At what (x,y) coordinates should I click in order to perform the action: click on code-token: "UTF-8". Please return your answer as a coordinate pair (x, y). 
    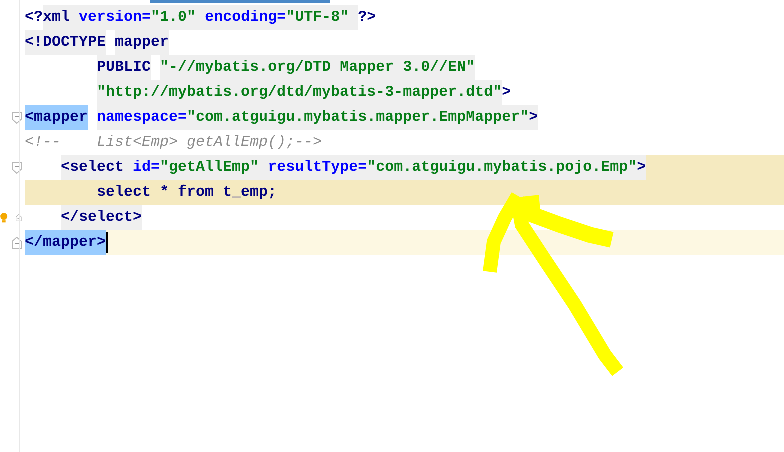
    Looking at the image, I should click on (322, 17).